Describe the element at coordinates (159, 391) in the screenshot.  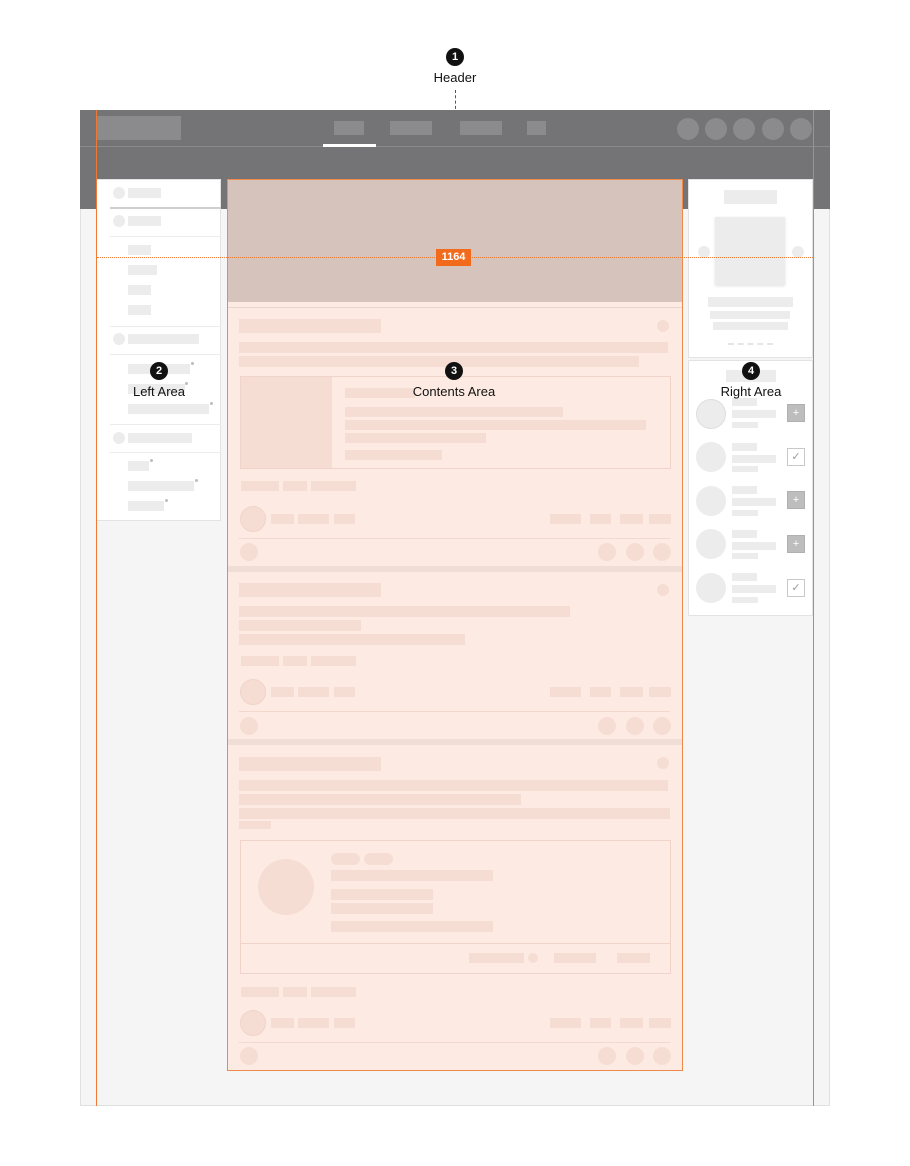
I see `callout-label: Left Area` at that location.